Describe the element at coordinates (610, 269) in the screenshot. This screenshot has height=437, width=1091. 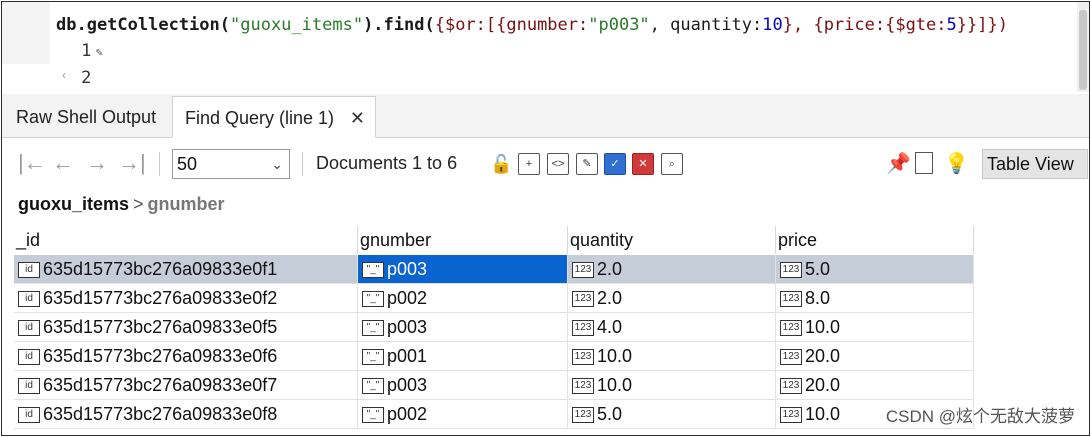
I see `cell-value: 2.0` at that location.